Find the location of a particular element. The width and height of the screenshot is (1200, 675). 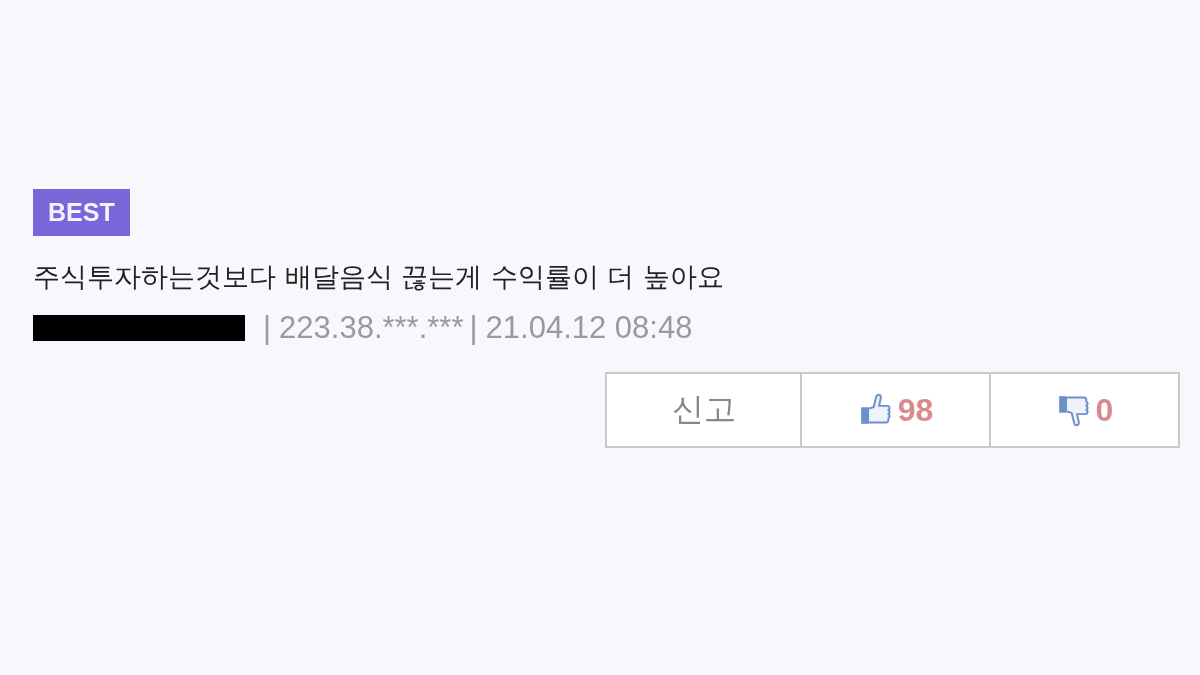

like-count: 98 is located at coordinates (915, 410).